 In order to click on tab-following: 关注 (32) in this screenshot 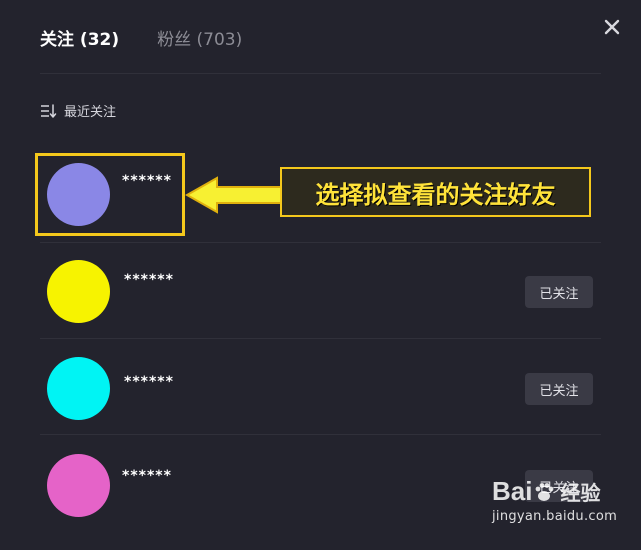, I will do `click(79, 40)`.